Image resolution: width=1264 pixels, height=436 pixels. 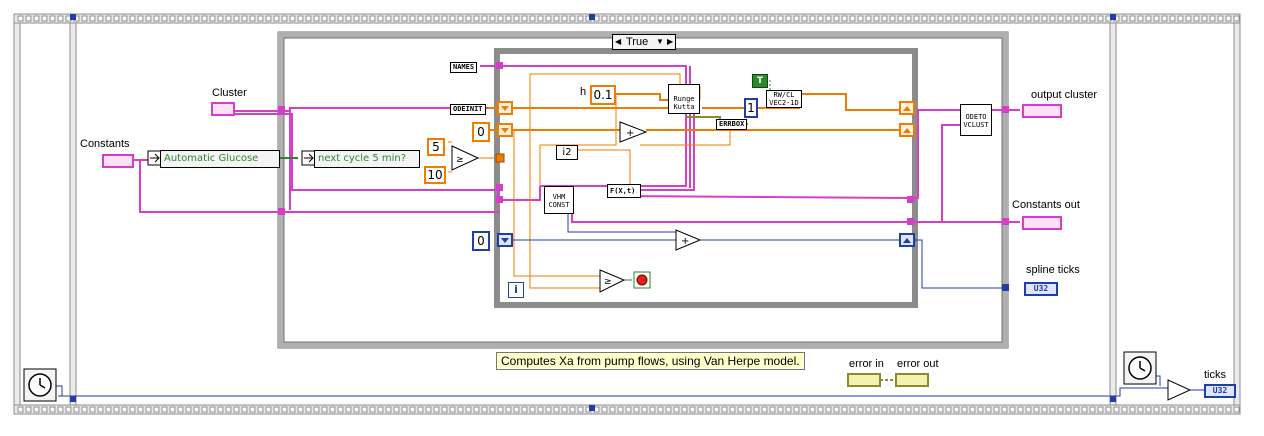 What do you see at coordinates (784, 99) in the screenshot?
I see `rw-cl-subvi: RW/CL VEC2-1D` at bounding box center [784, 99].